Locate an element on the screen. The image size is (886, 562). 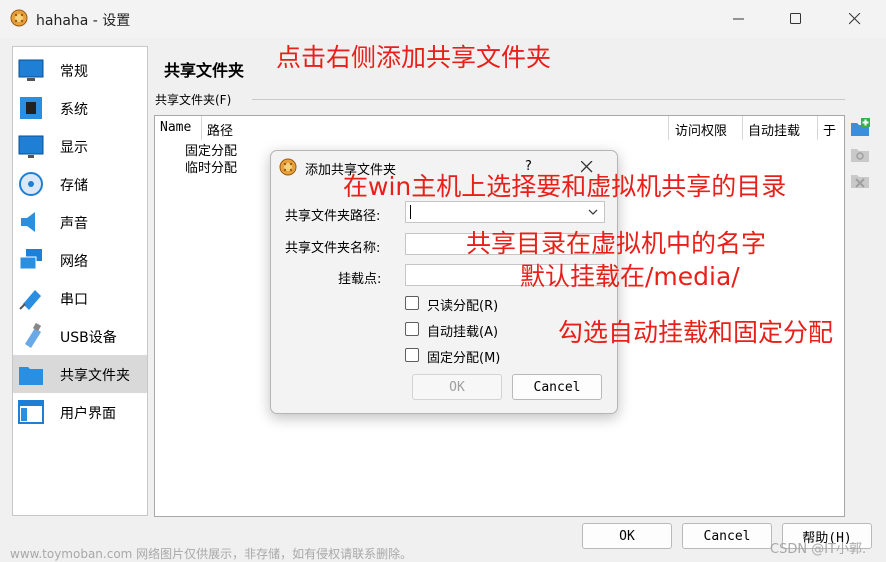
maximize-button is located at coordinates (796, 19).